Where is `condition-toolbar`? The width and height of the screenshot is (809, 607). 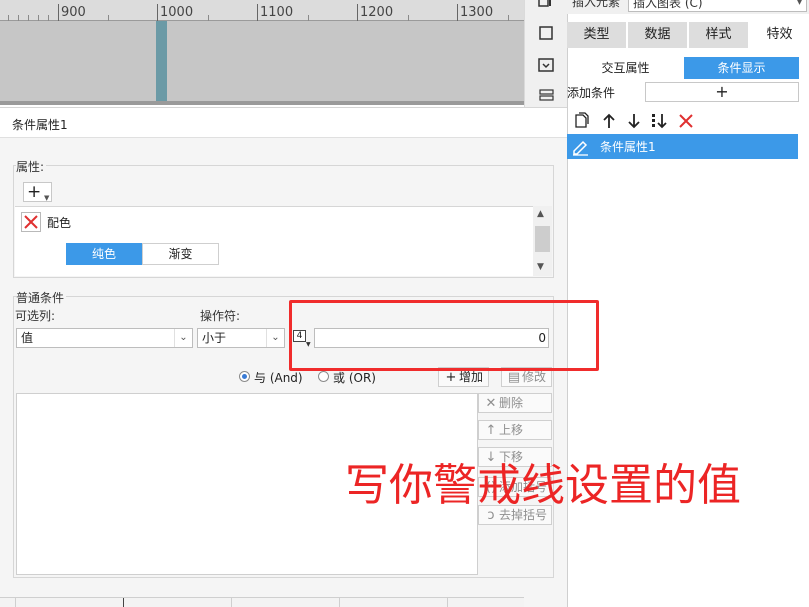
condition-toolbar is located at coordinates (688, 121).